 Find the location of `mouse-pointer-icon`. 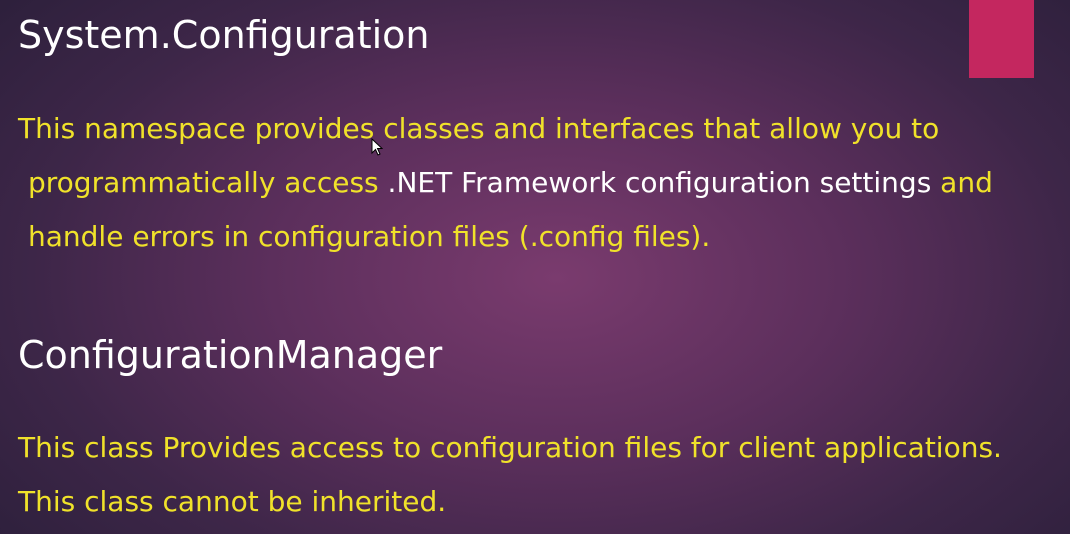

mouse-pointer-icon is located at coordinates (377, 147).